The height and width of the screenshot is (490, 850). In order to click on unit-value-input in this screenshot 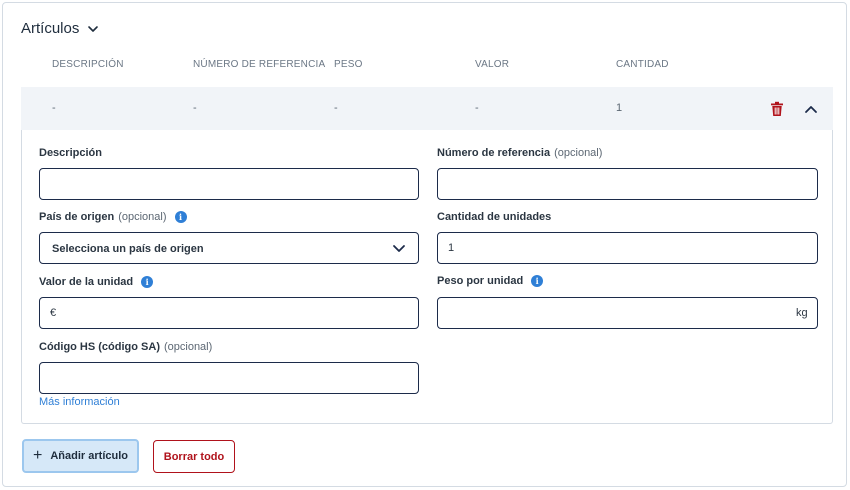, I will do `click(229, 313)`.